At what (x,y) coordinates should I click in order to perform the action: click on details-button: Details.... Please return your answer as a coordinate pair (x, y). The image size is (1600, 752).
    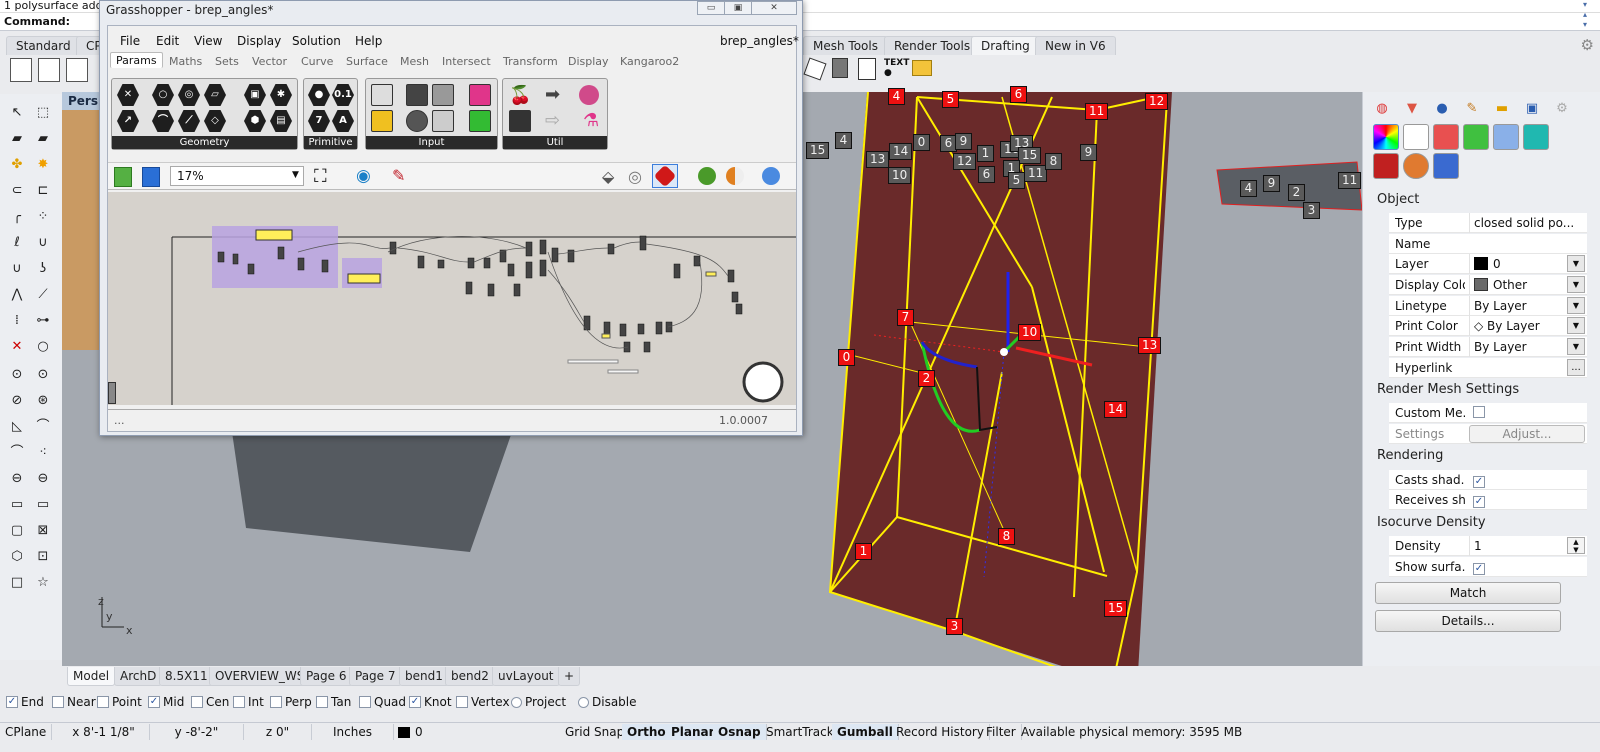
    Looking at the image, I should click on (1468, 621).